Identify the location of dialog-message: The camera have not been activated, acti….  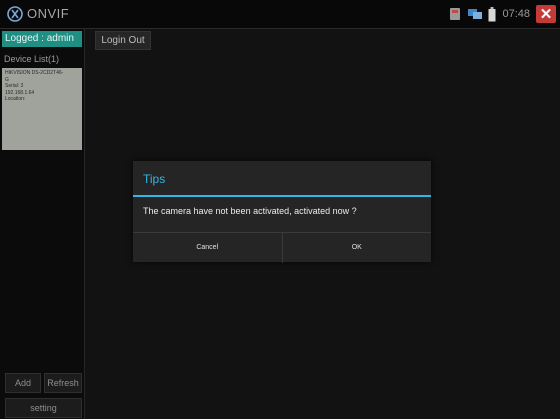
(250, 211).